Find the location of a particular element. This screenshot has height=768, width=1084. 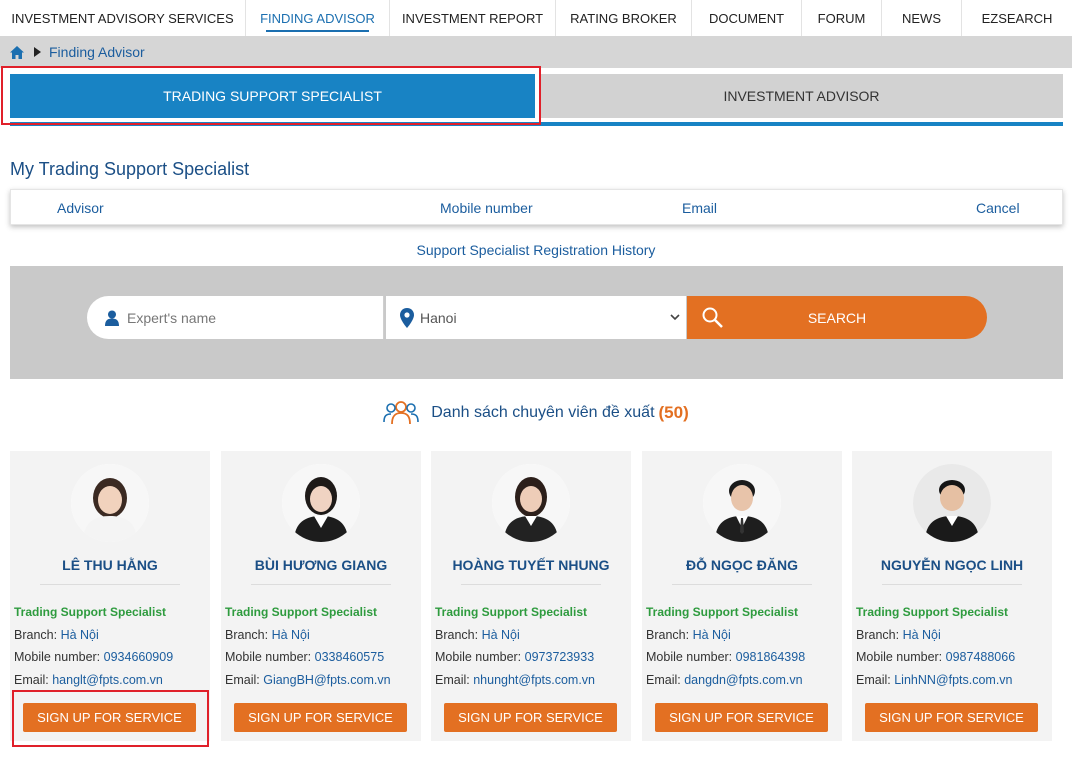

breadcrumb: Finding Advisor is located at coordinates (536, 52).